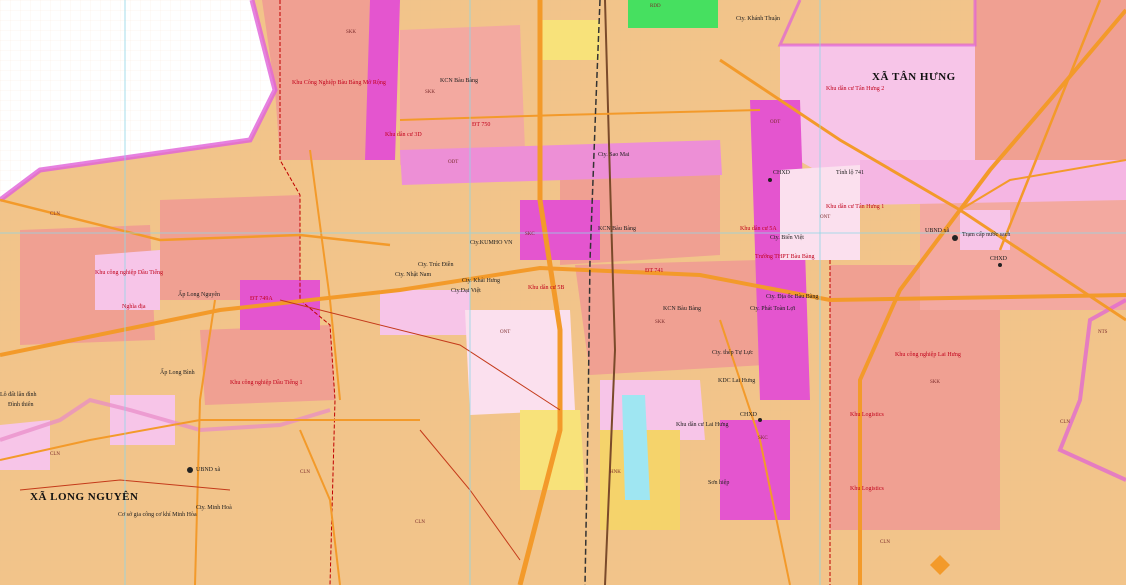 The image size is (1126, 585). Describe the element at coordinates (732, 353) in the screenshot. I see `label-cty-thep-tu-luc: Cty. thép Tự Lực` at that location.